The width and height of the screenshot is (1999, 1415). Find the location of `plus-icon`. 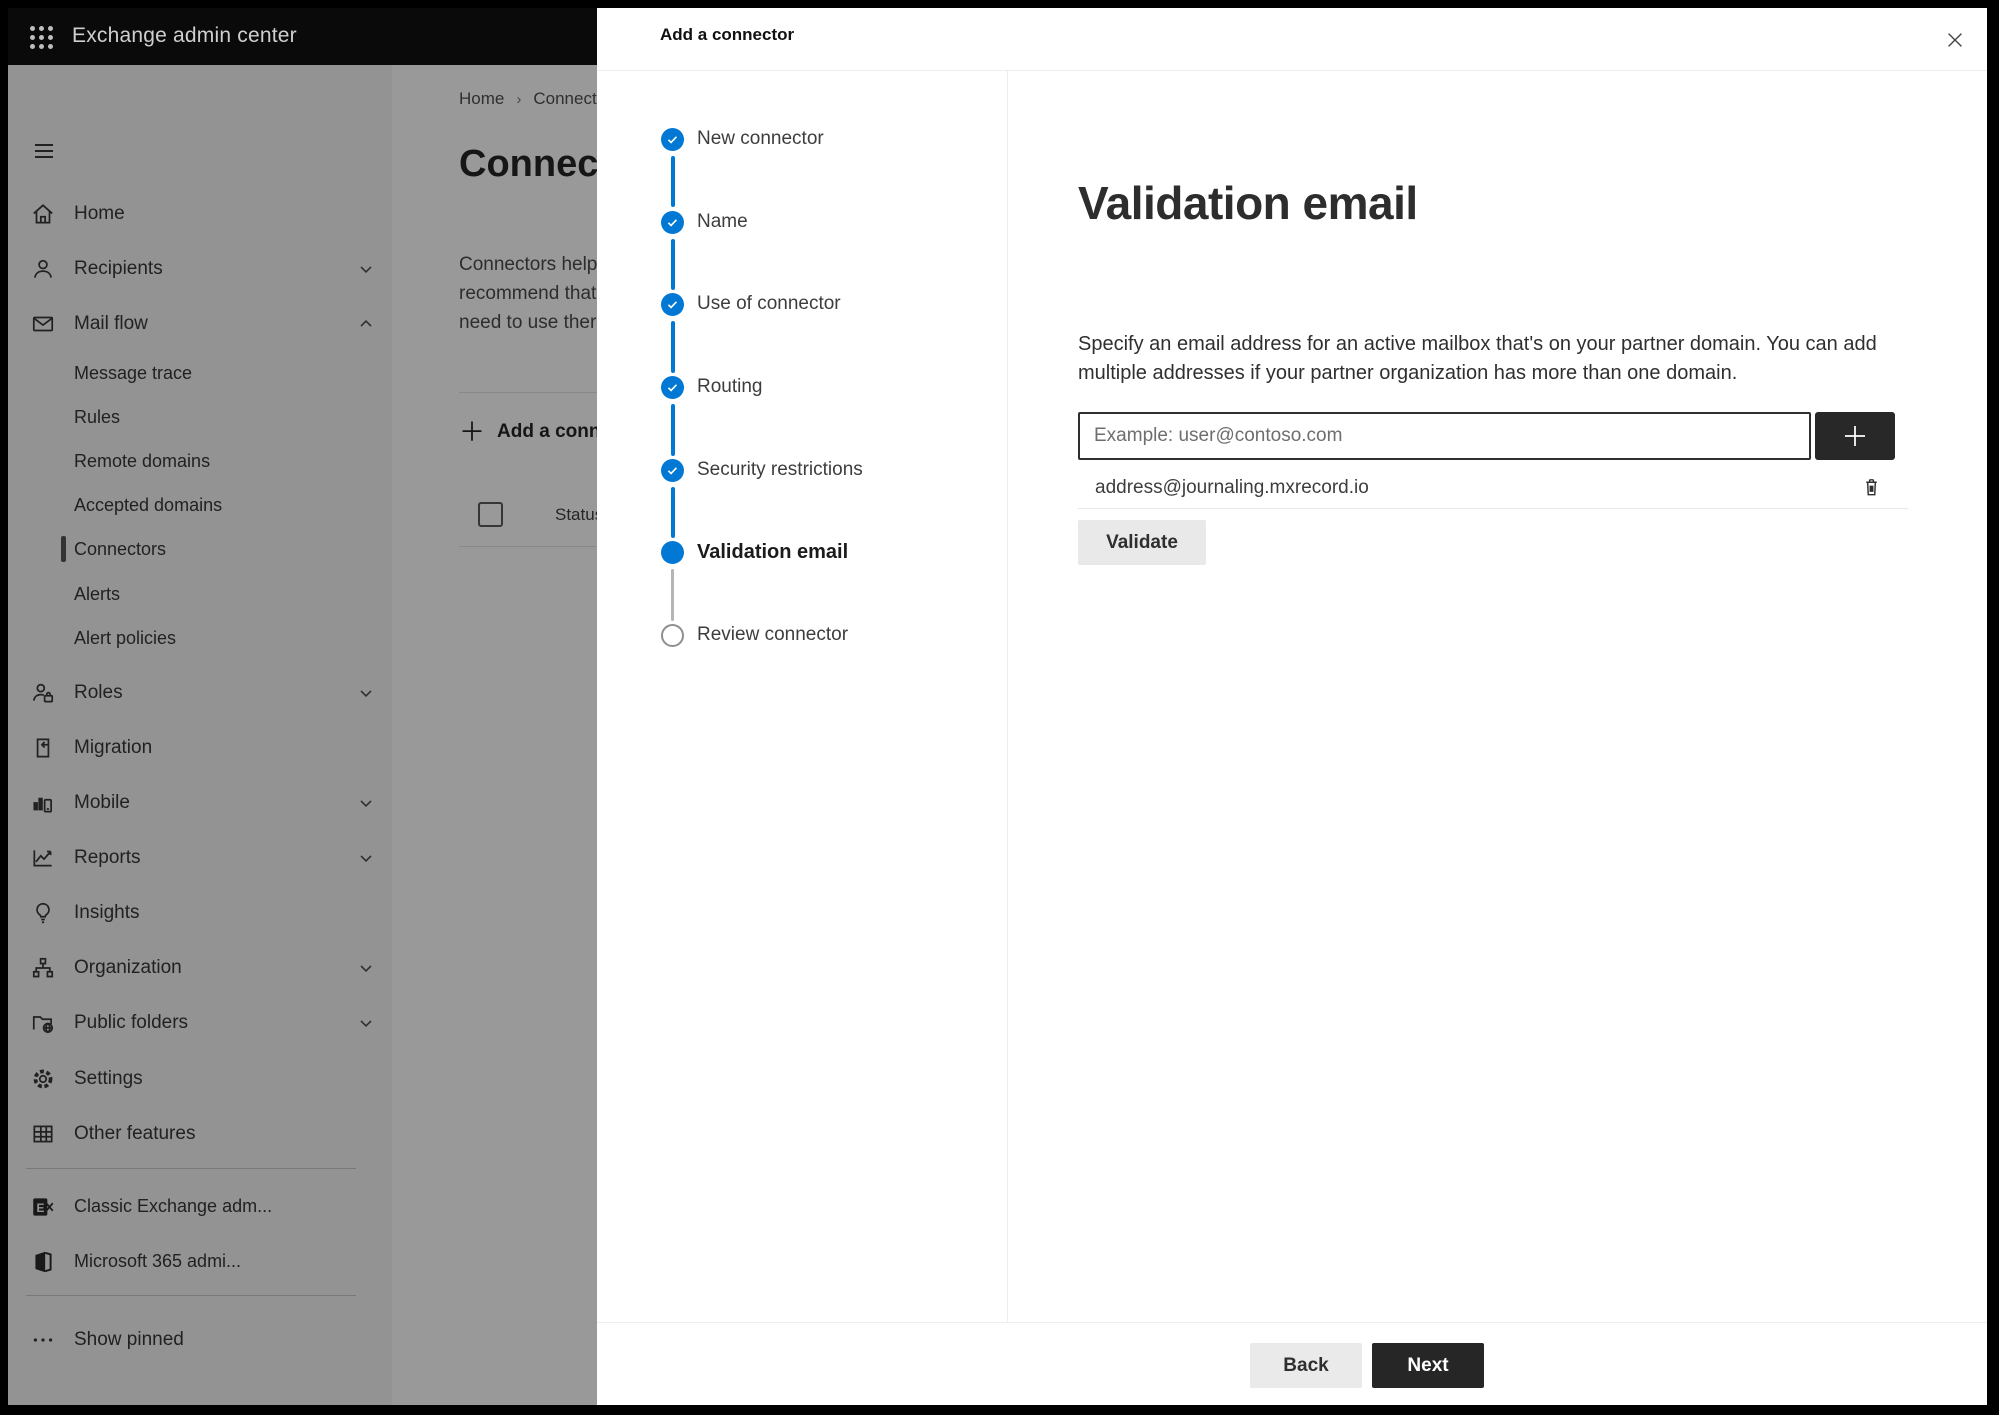

plus-icon is located at coordinates (1855, 436).